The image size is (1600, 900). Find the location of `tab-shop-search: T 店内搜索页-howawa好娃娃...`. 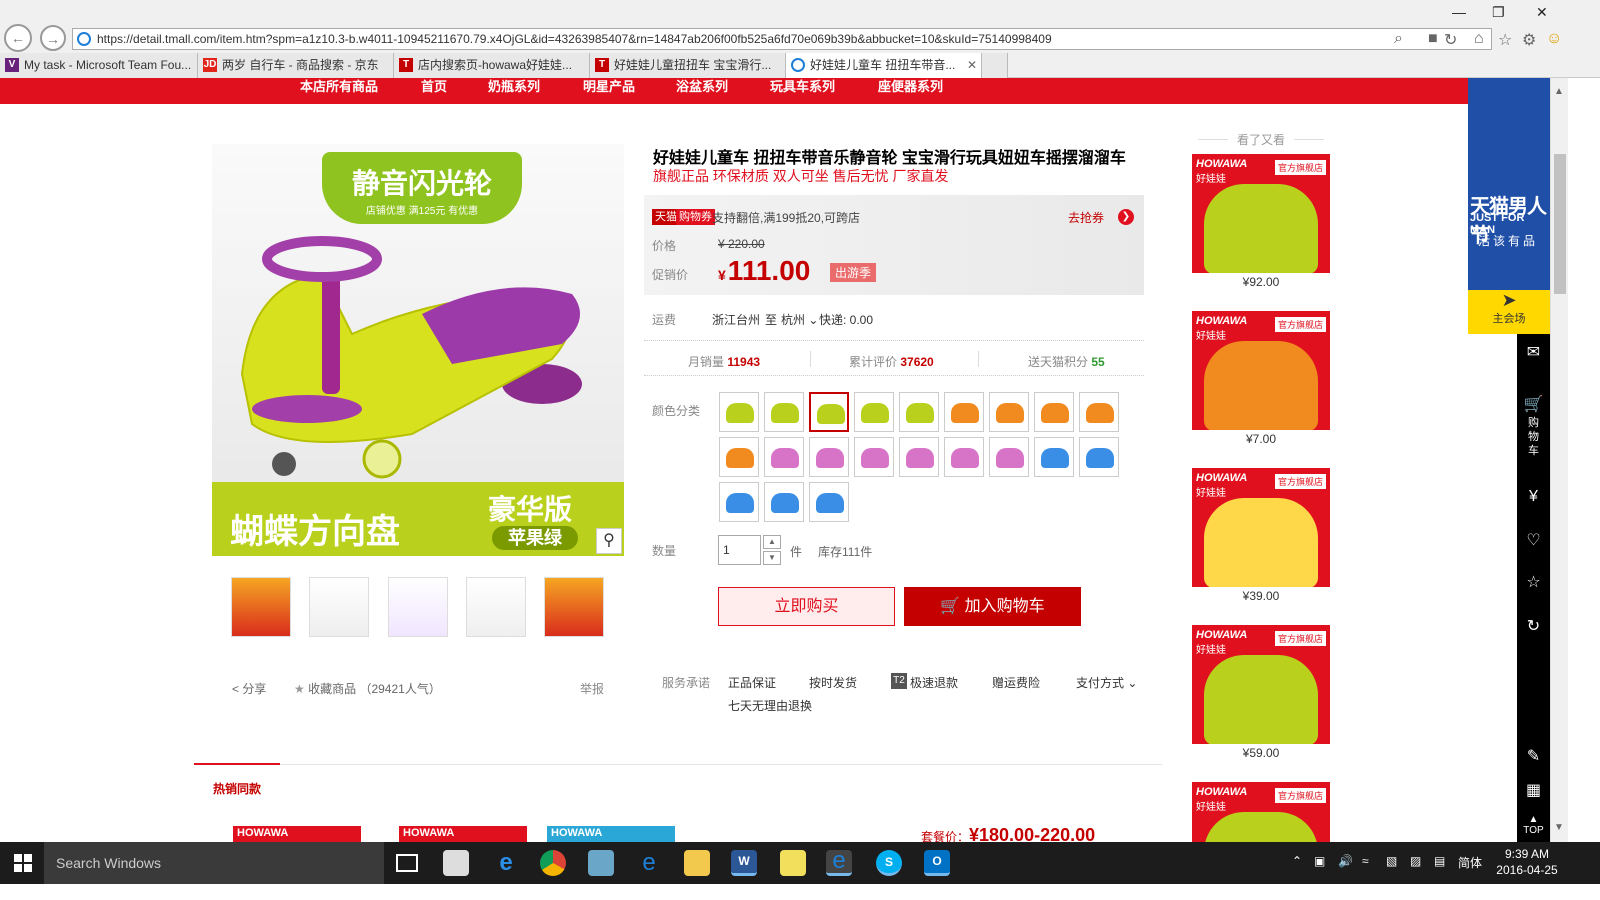

tab-shop-search: T 店内搜索页-howawa好娃娃... is located at coordinates (492, 65).